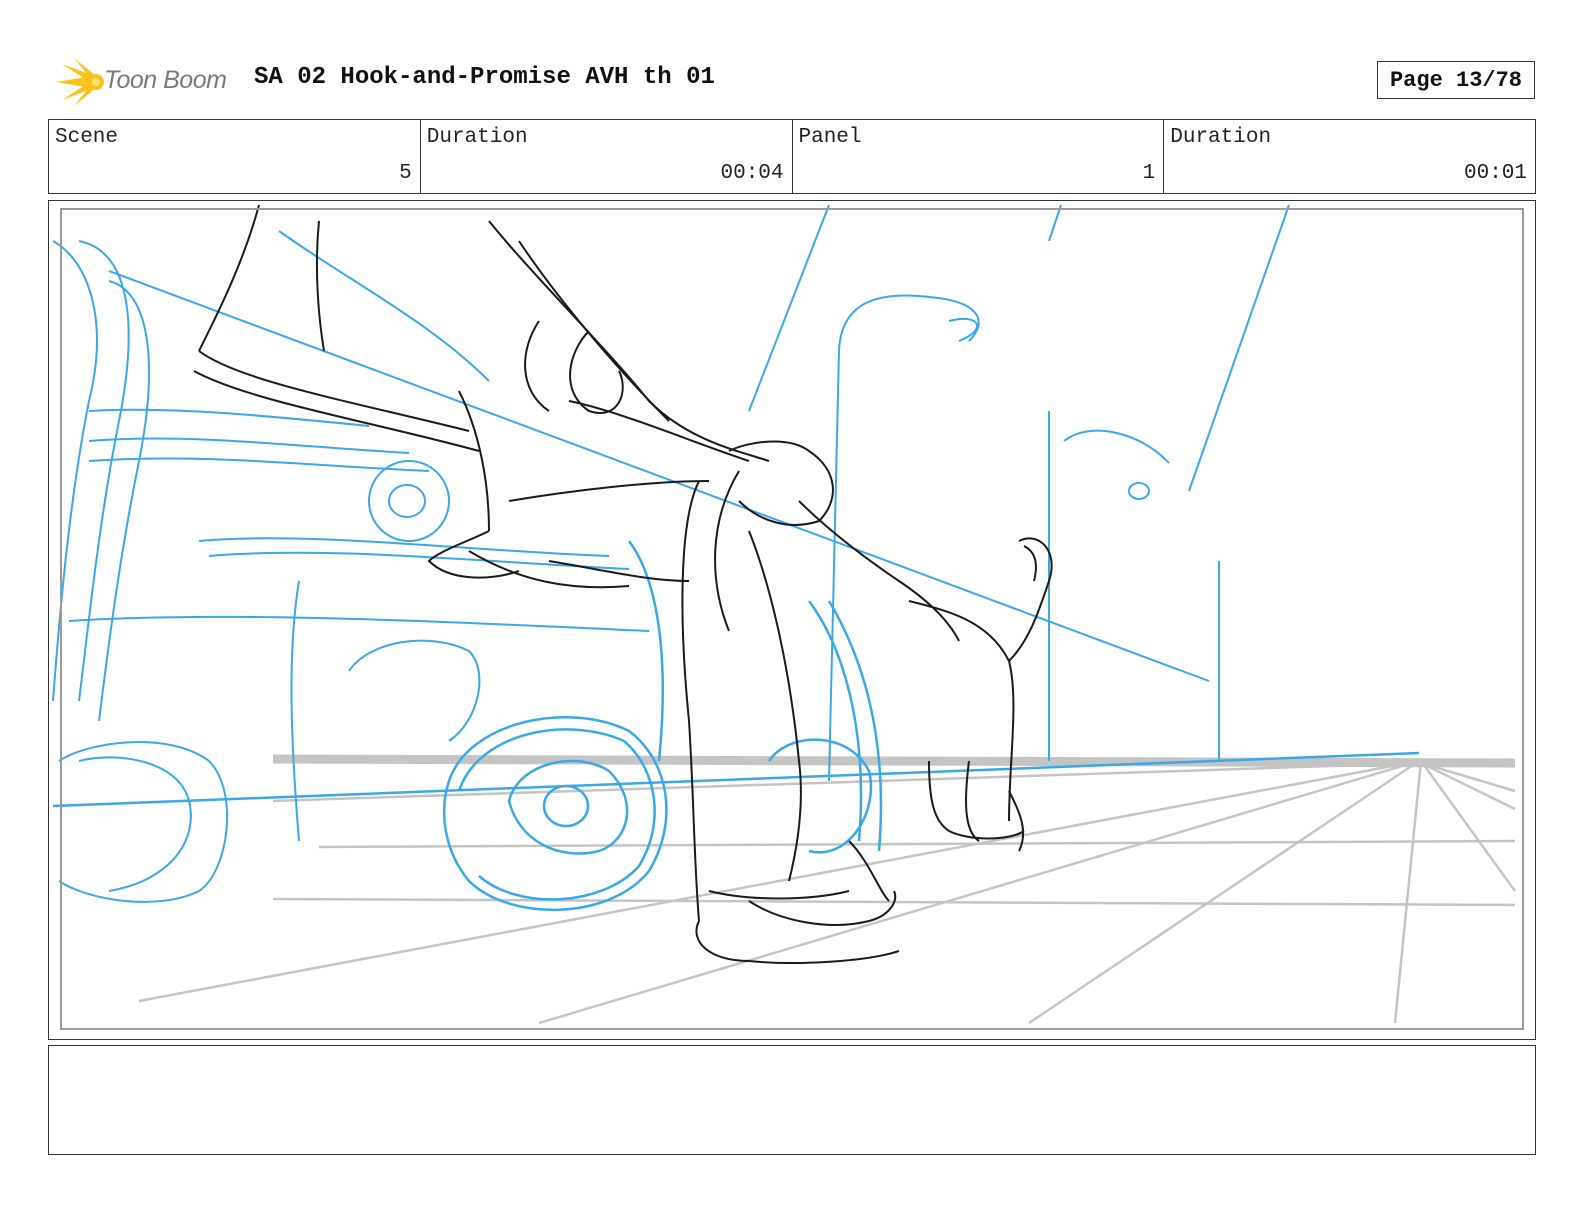 This screenshot has width=1584, height=1224. I want to click on scene-value: 5, so click(405, 173).